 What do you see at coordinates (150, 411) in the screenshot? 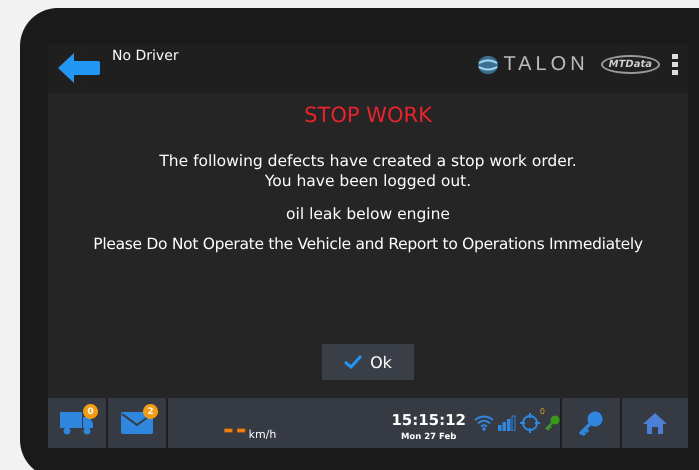
I see `messages-badge: 2` at bounding box center [150, 411].